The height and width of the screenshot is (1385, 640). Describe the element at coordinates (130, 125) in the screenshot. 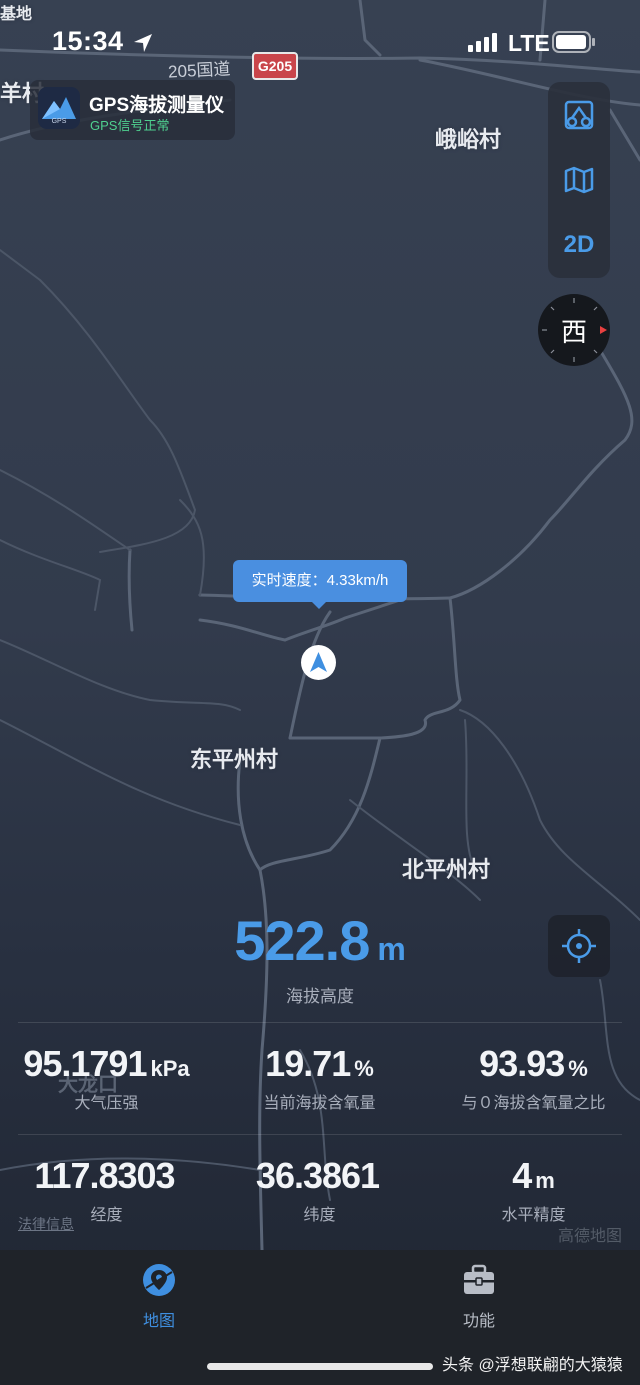

I see `gps-status: GPS信号正常` at that location.